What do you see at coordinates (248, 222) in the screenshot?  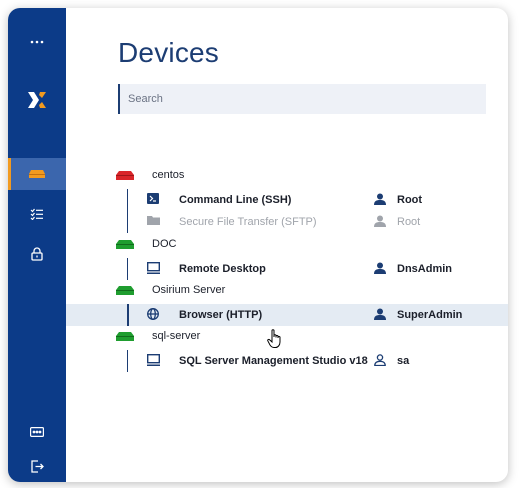 I see `service-name: Secure File Transfer (SFTP)` at bounding box center [248, 222].